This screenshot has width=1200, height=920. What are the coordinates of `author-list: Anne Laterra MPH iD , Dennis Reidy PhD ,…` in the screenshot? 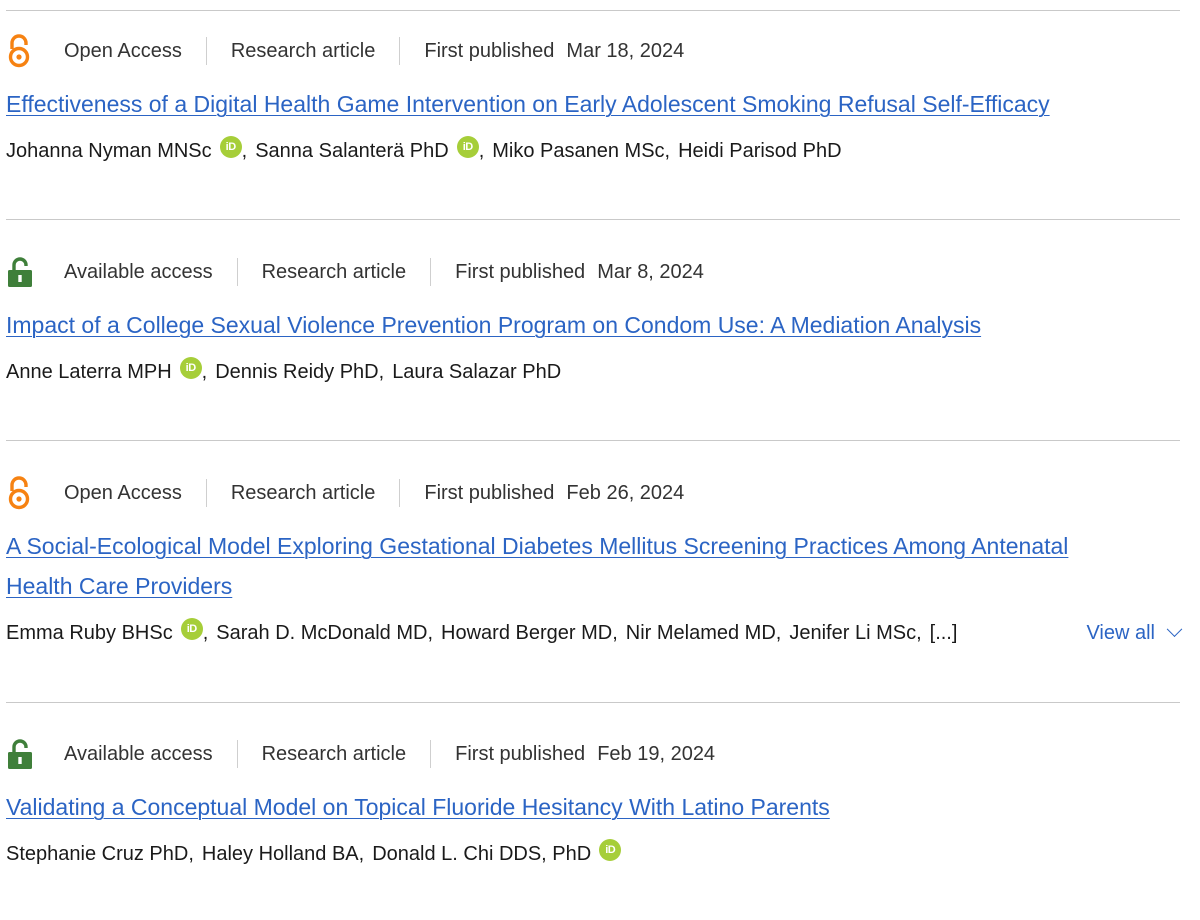 It's located at (593, 372).